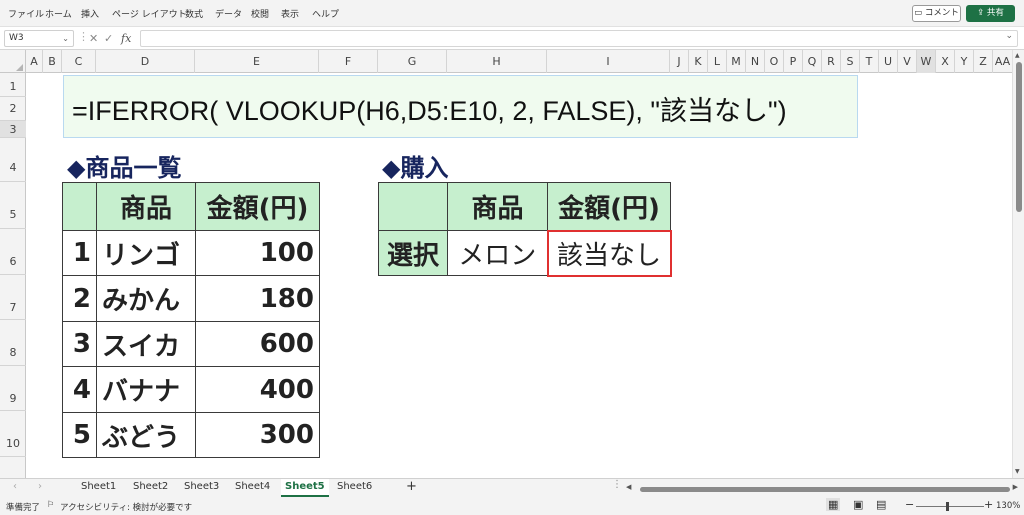 This screenshot has width=1024, height=515. Describe the element at coordinates (83, 36) in the screenshot. I see `more-options-icon: ⋮` at that location.